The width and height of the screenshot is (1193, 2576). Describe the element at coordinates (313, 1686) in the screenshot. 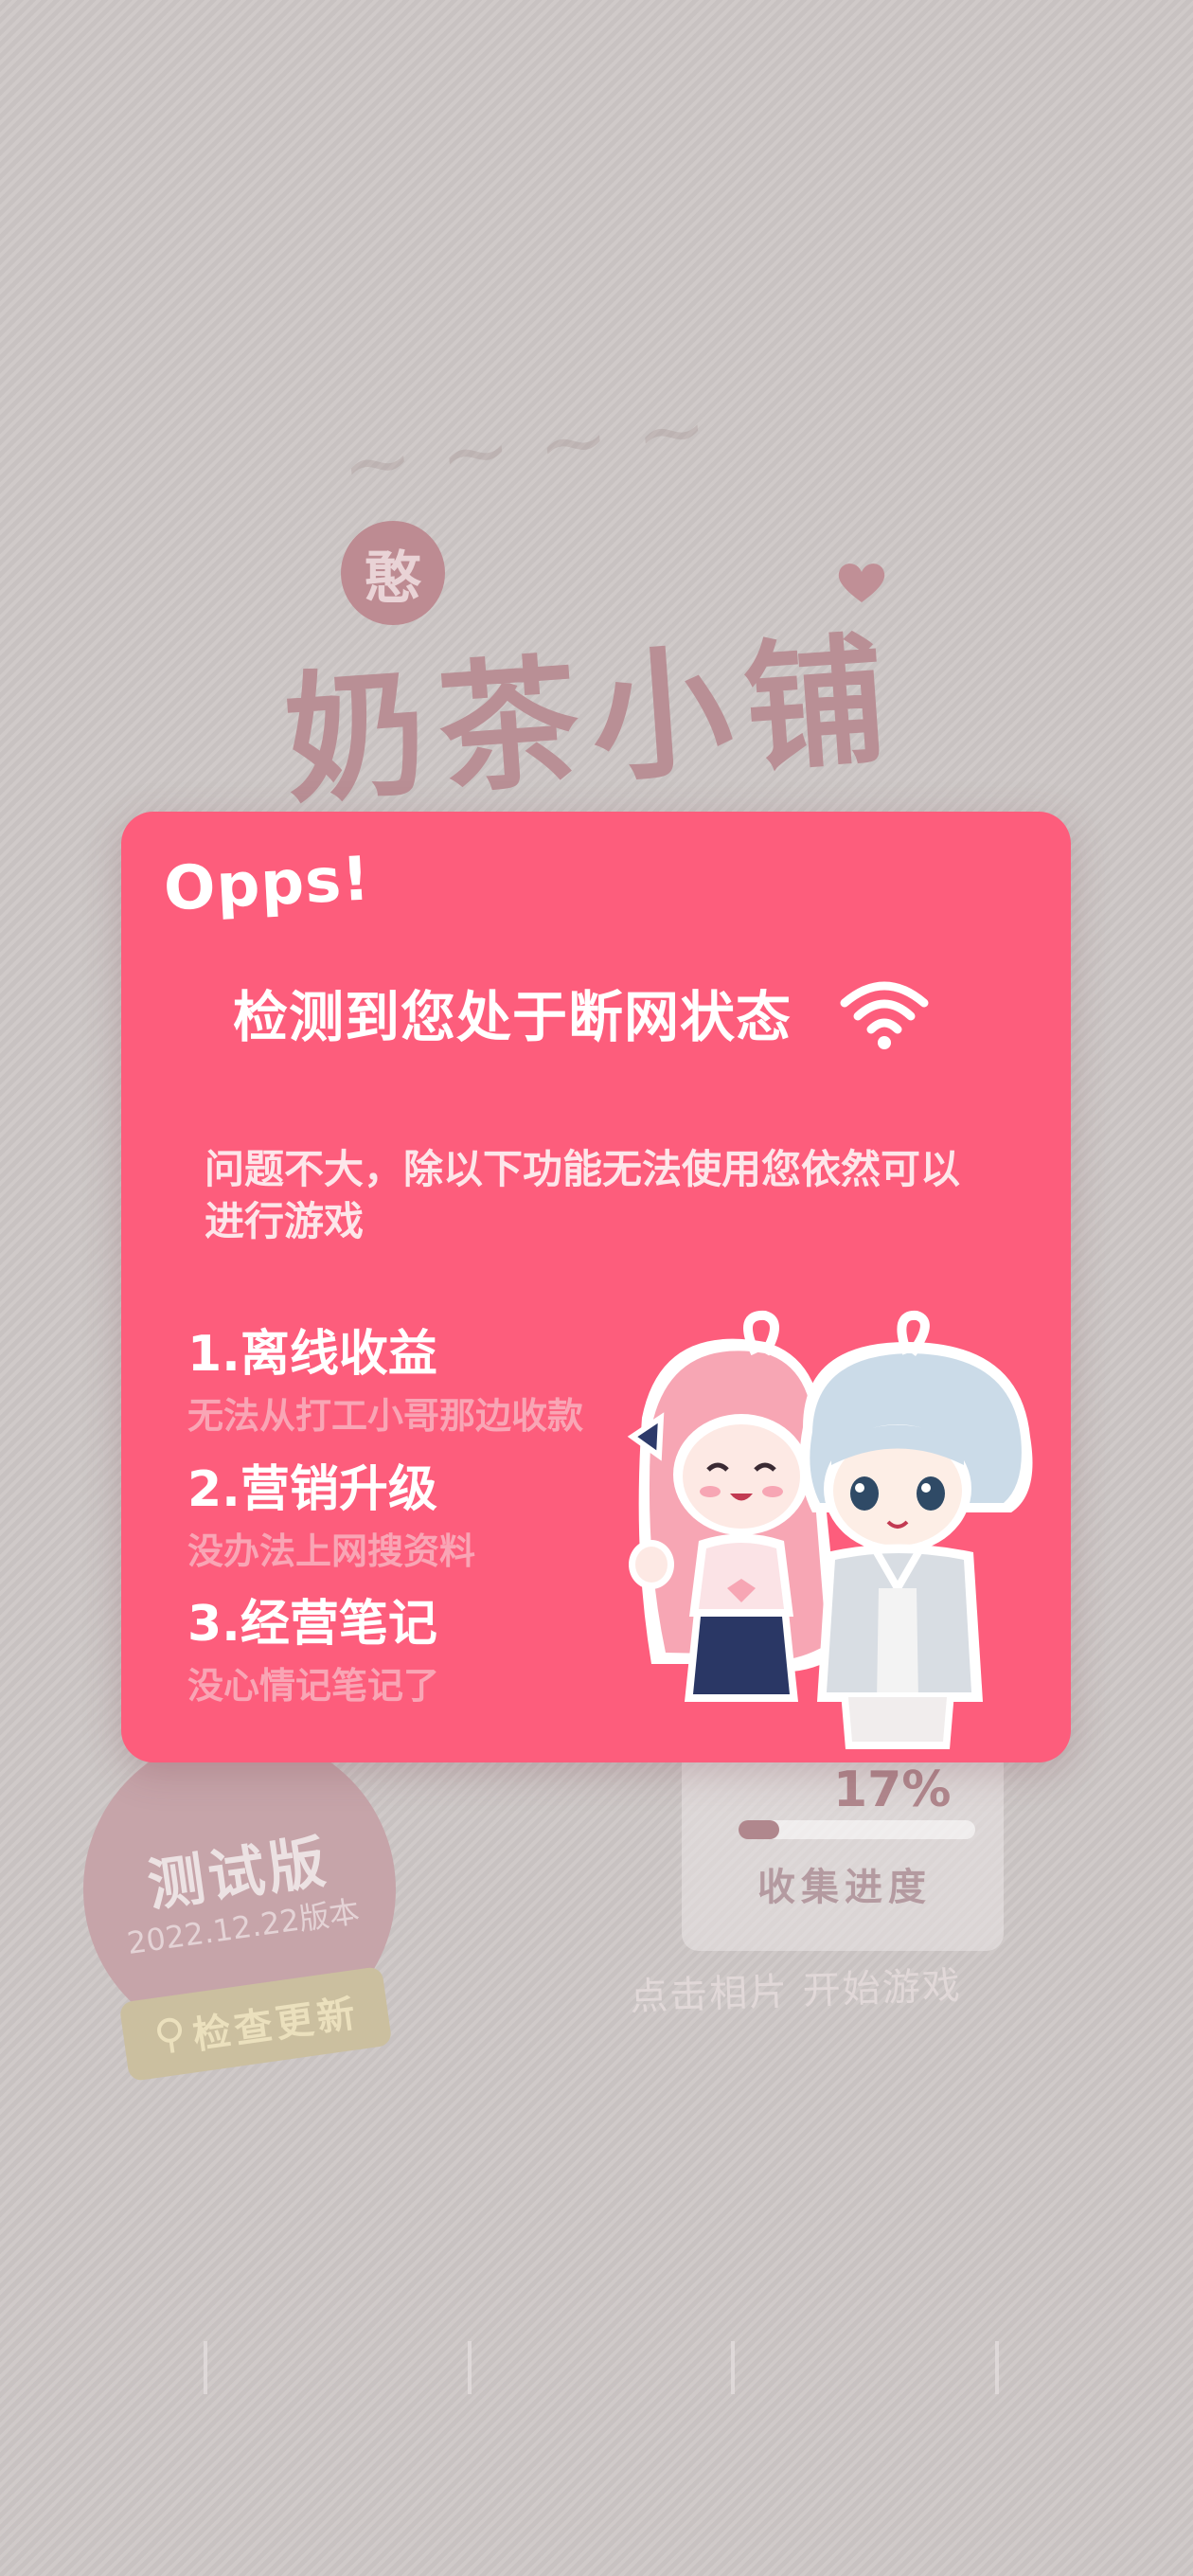

I see `feature-subtitle: 没心情记笔记了` at that location.